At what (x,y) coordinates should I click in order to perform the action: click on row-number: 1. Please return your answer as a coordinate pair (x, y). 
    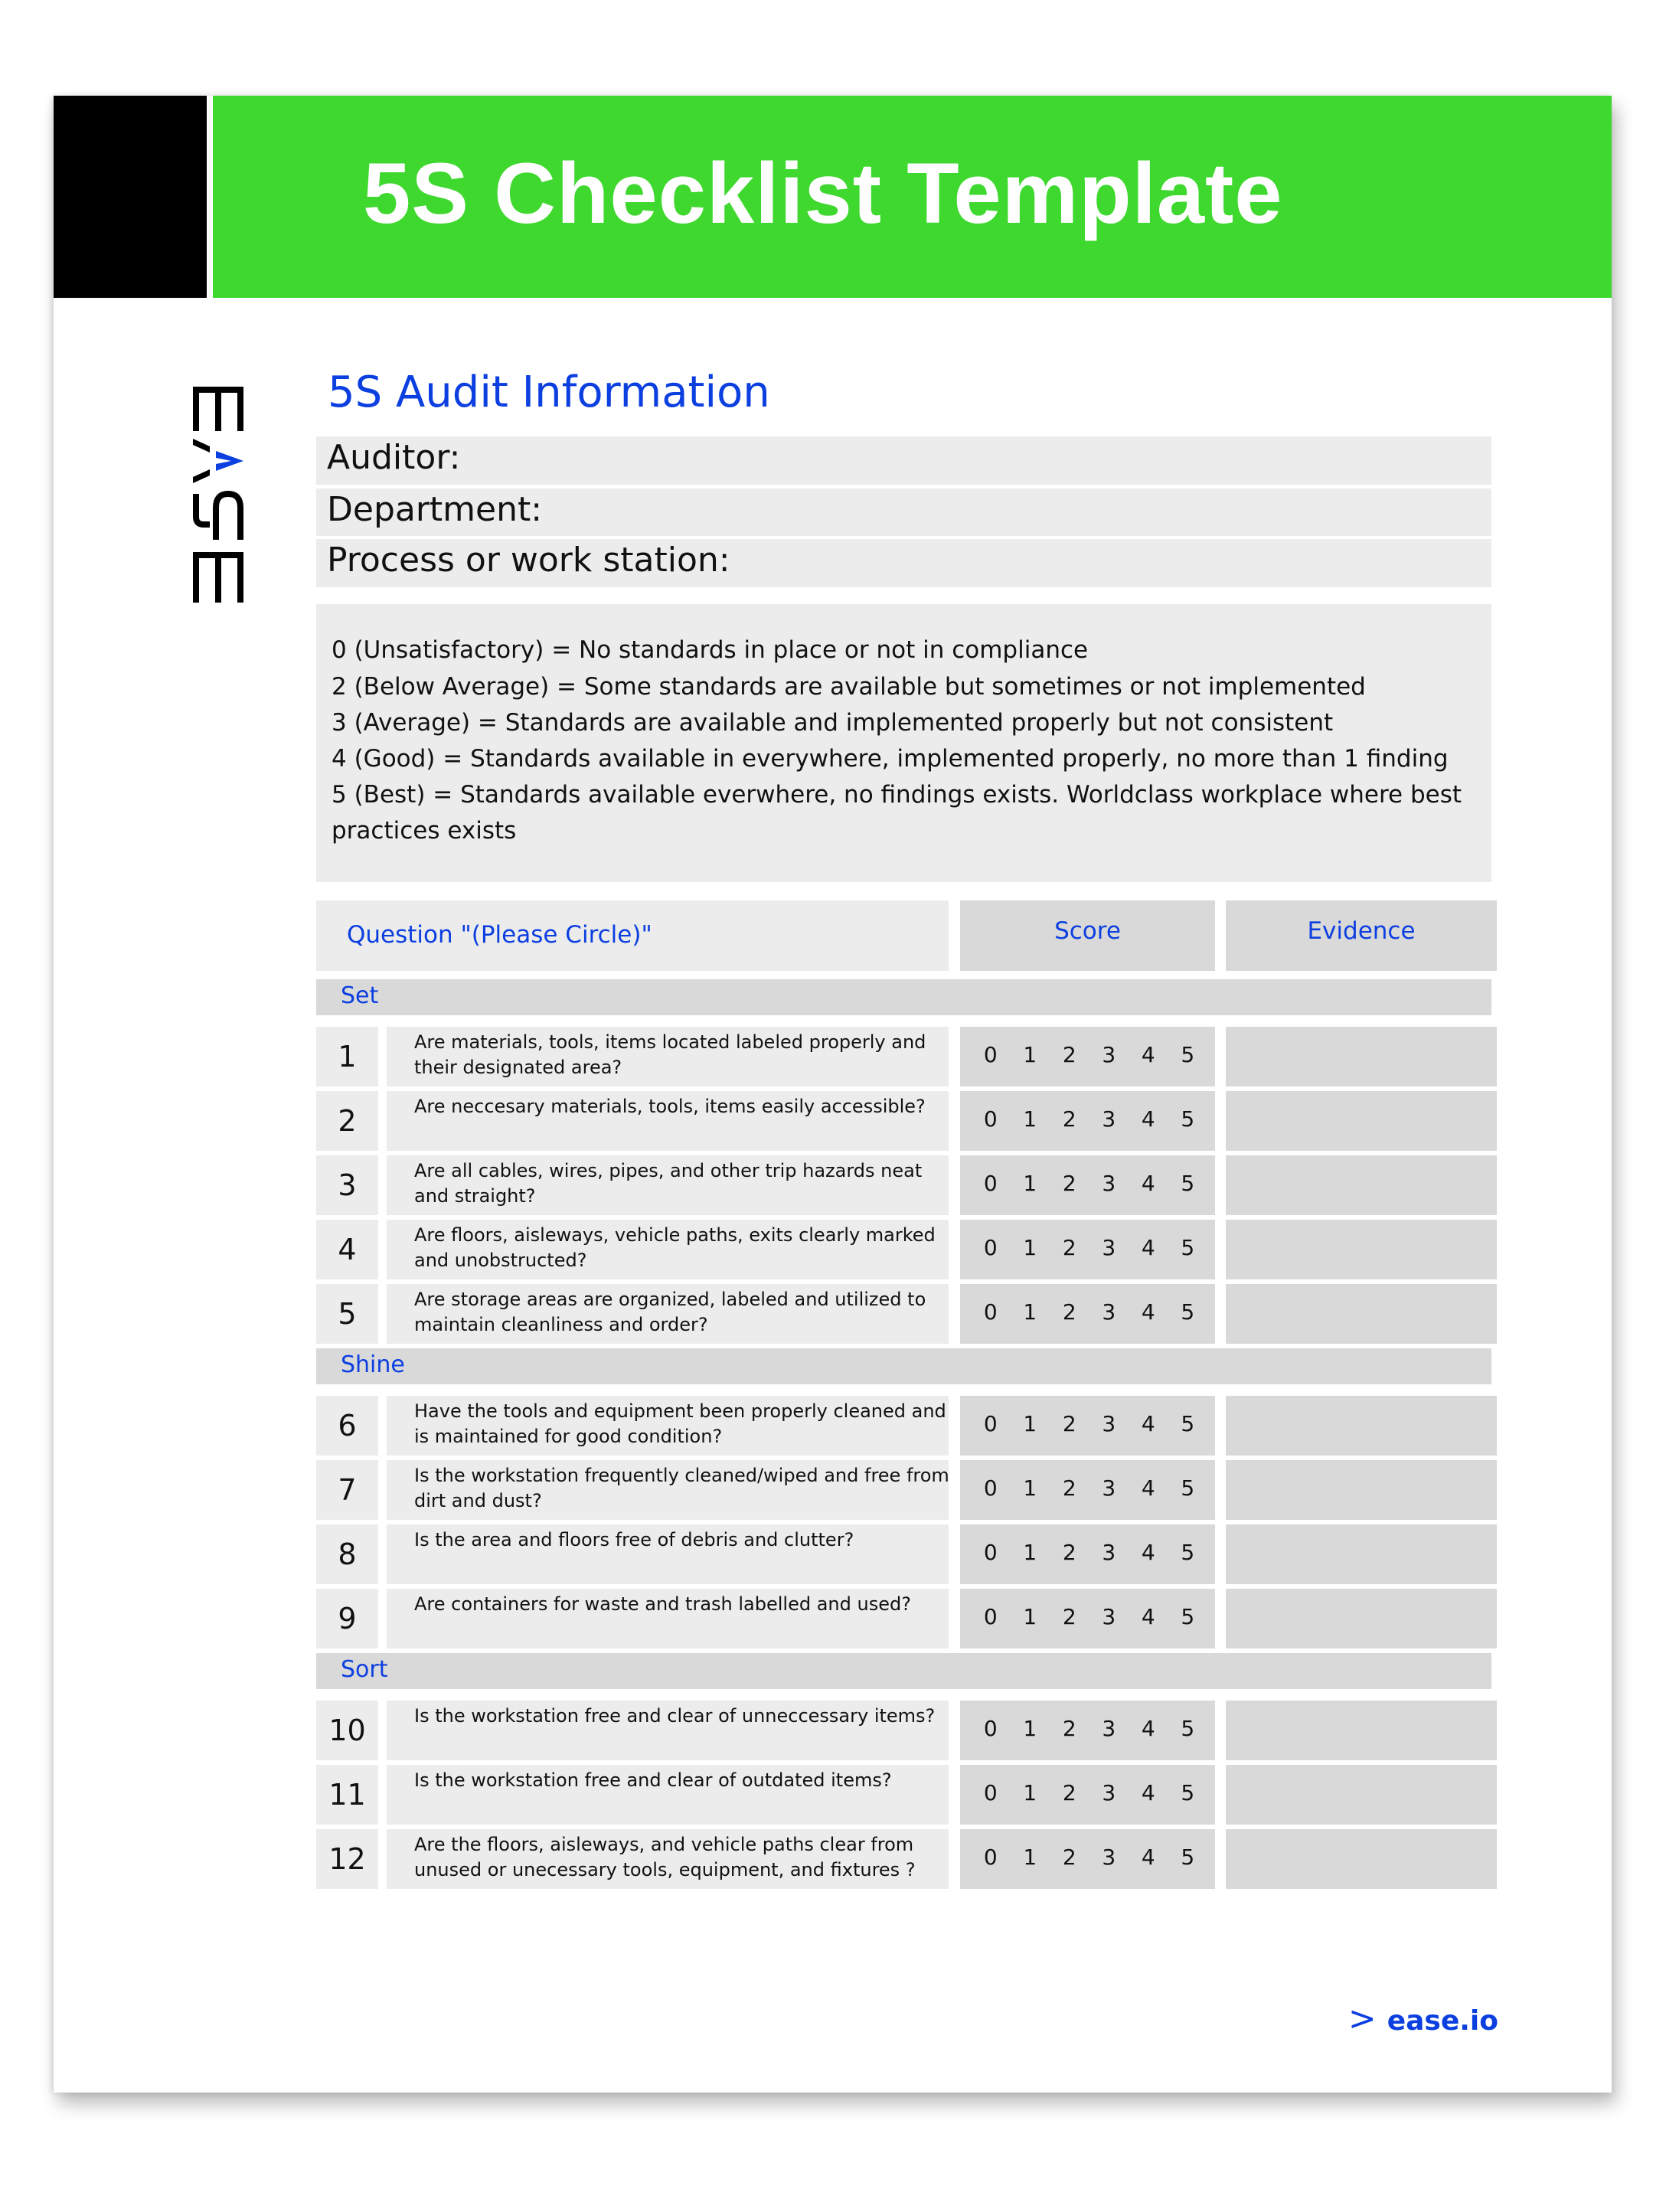
    Looking at the image, I should click on (347, 1056).